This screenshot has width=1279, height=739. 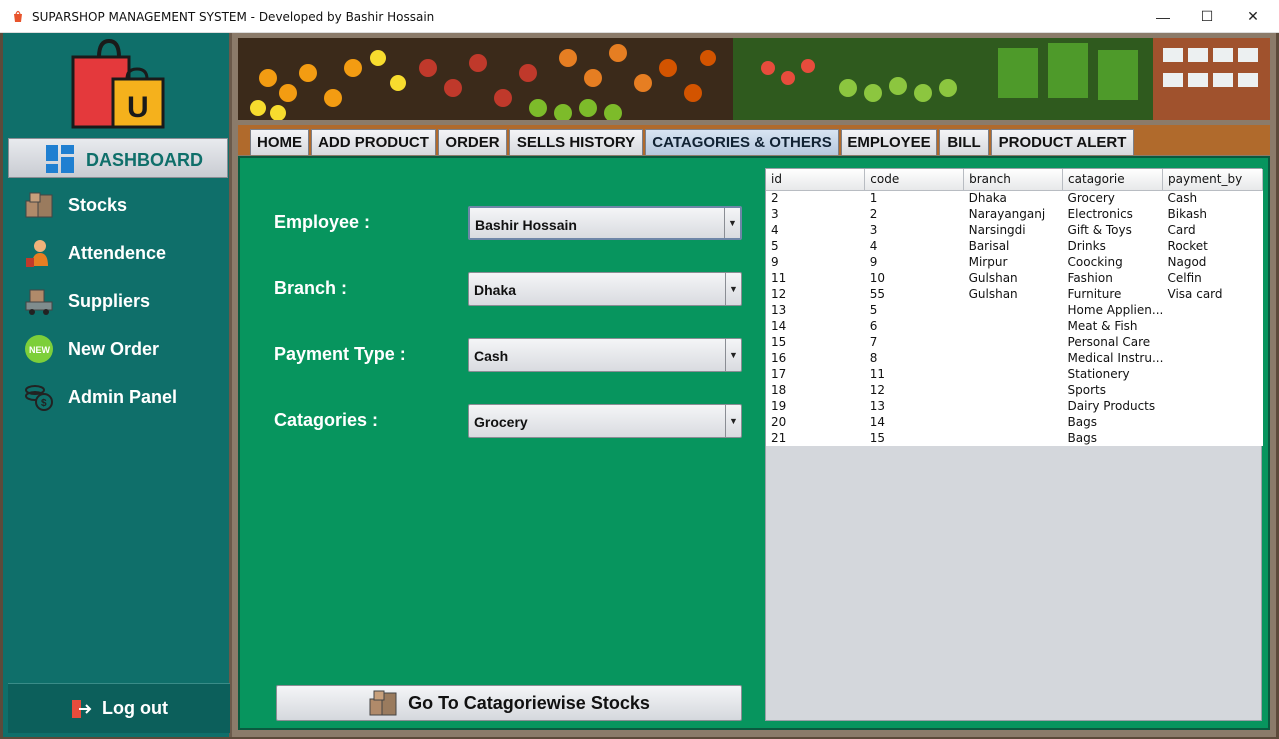 I want to click on column-header-code: code, so click(x=914, y=180).